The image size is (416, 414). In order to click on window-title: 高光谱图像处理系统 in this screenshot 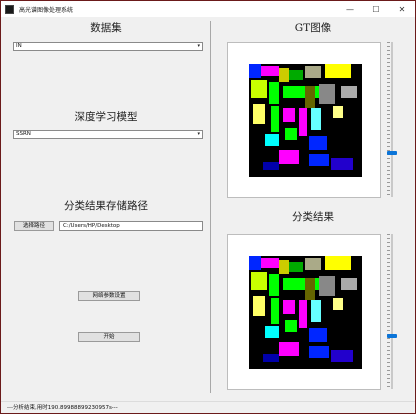, I will do `click(46, 10)`.